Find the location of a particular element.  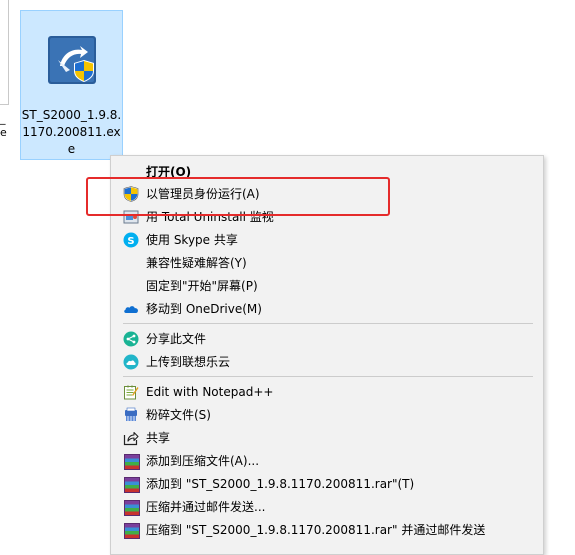

shred-icon is located at coordinates (131, 414).